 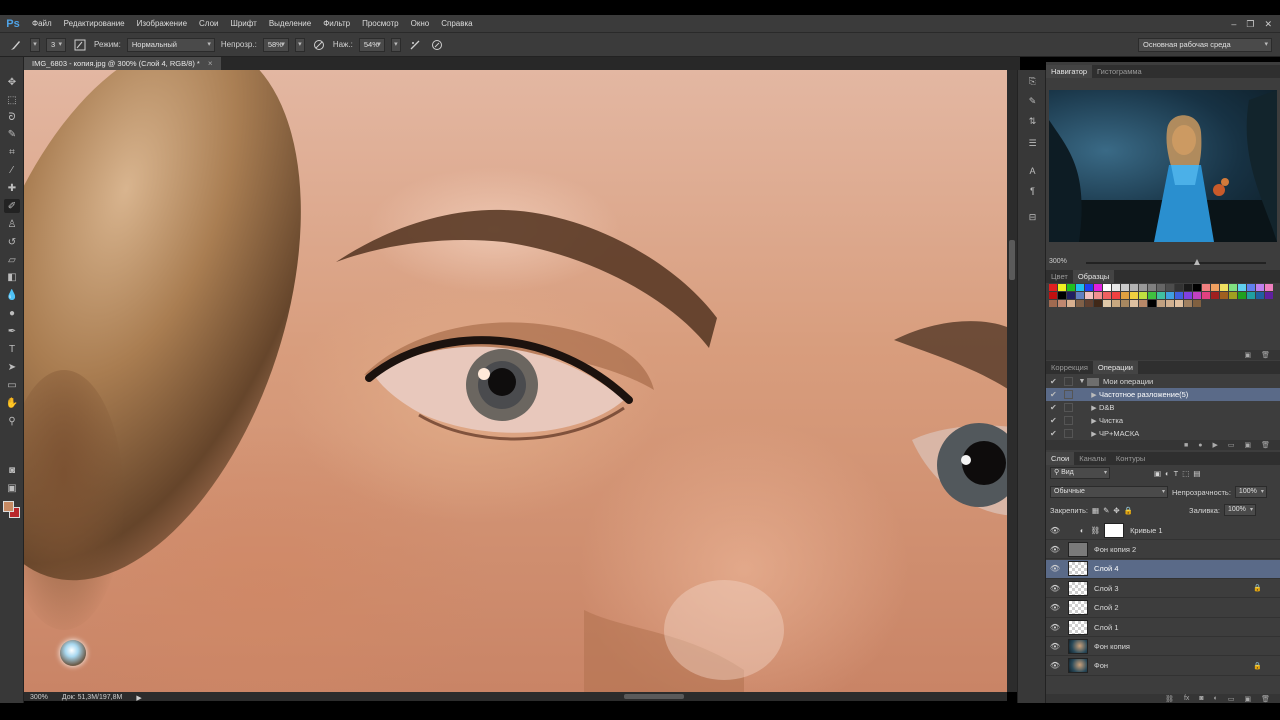 I want to click on menu-item: Изображение, so click(x=162, y=24).